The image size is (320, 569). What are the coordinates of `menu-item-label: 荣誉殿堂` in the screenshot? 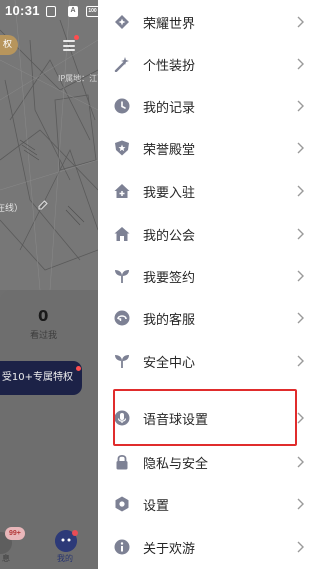 It's located at (169, 150).